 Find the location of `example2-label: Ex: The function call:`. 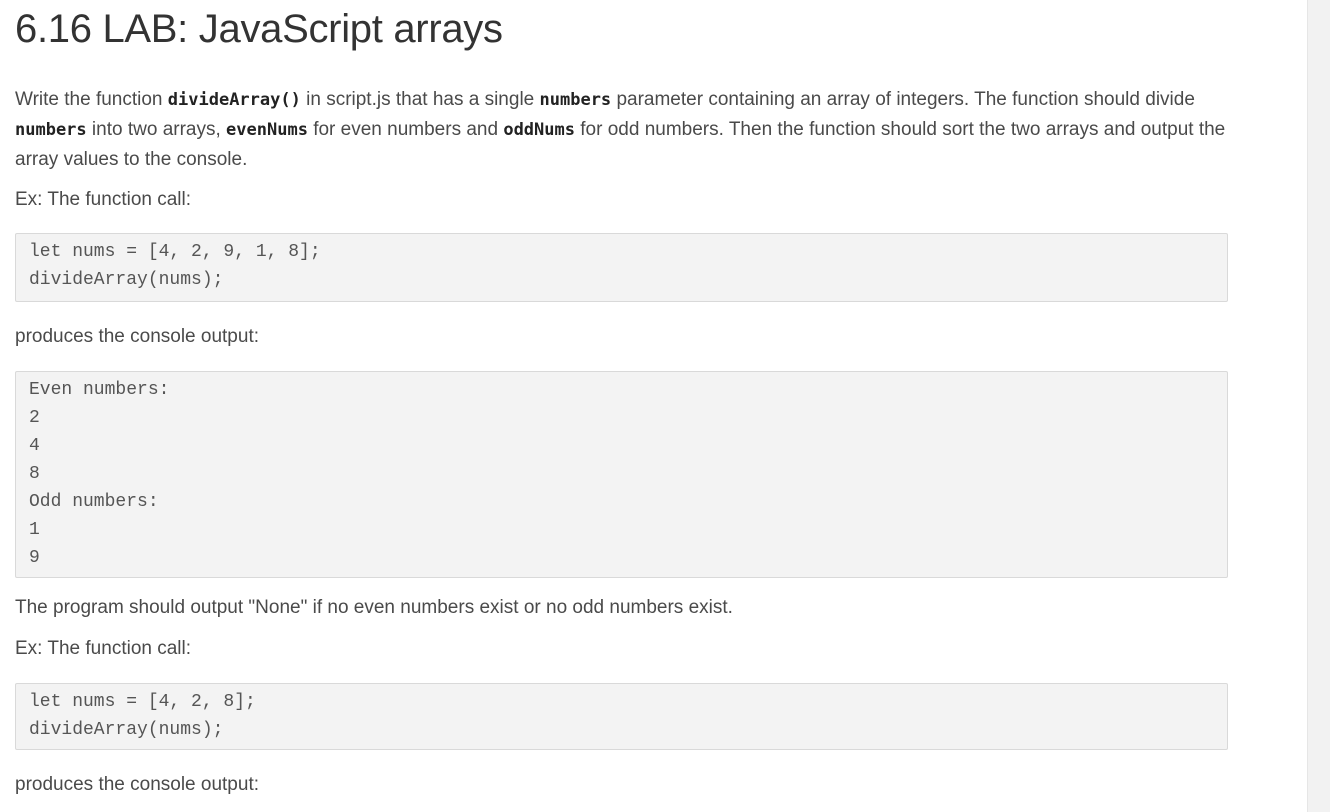

example2-label: Ex: The function call: is located at coordinates (103, 648).